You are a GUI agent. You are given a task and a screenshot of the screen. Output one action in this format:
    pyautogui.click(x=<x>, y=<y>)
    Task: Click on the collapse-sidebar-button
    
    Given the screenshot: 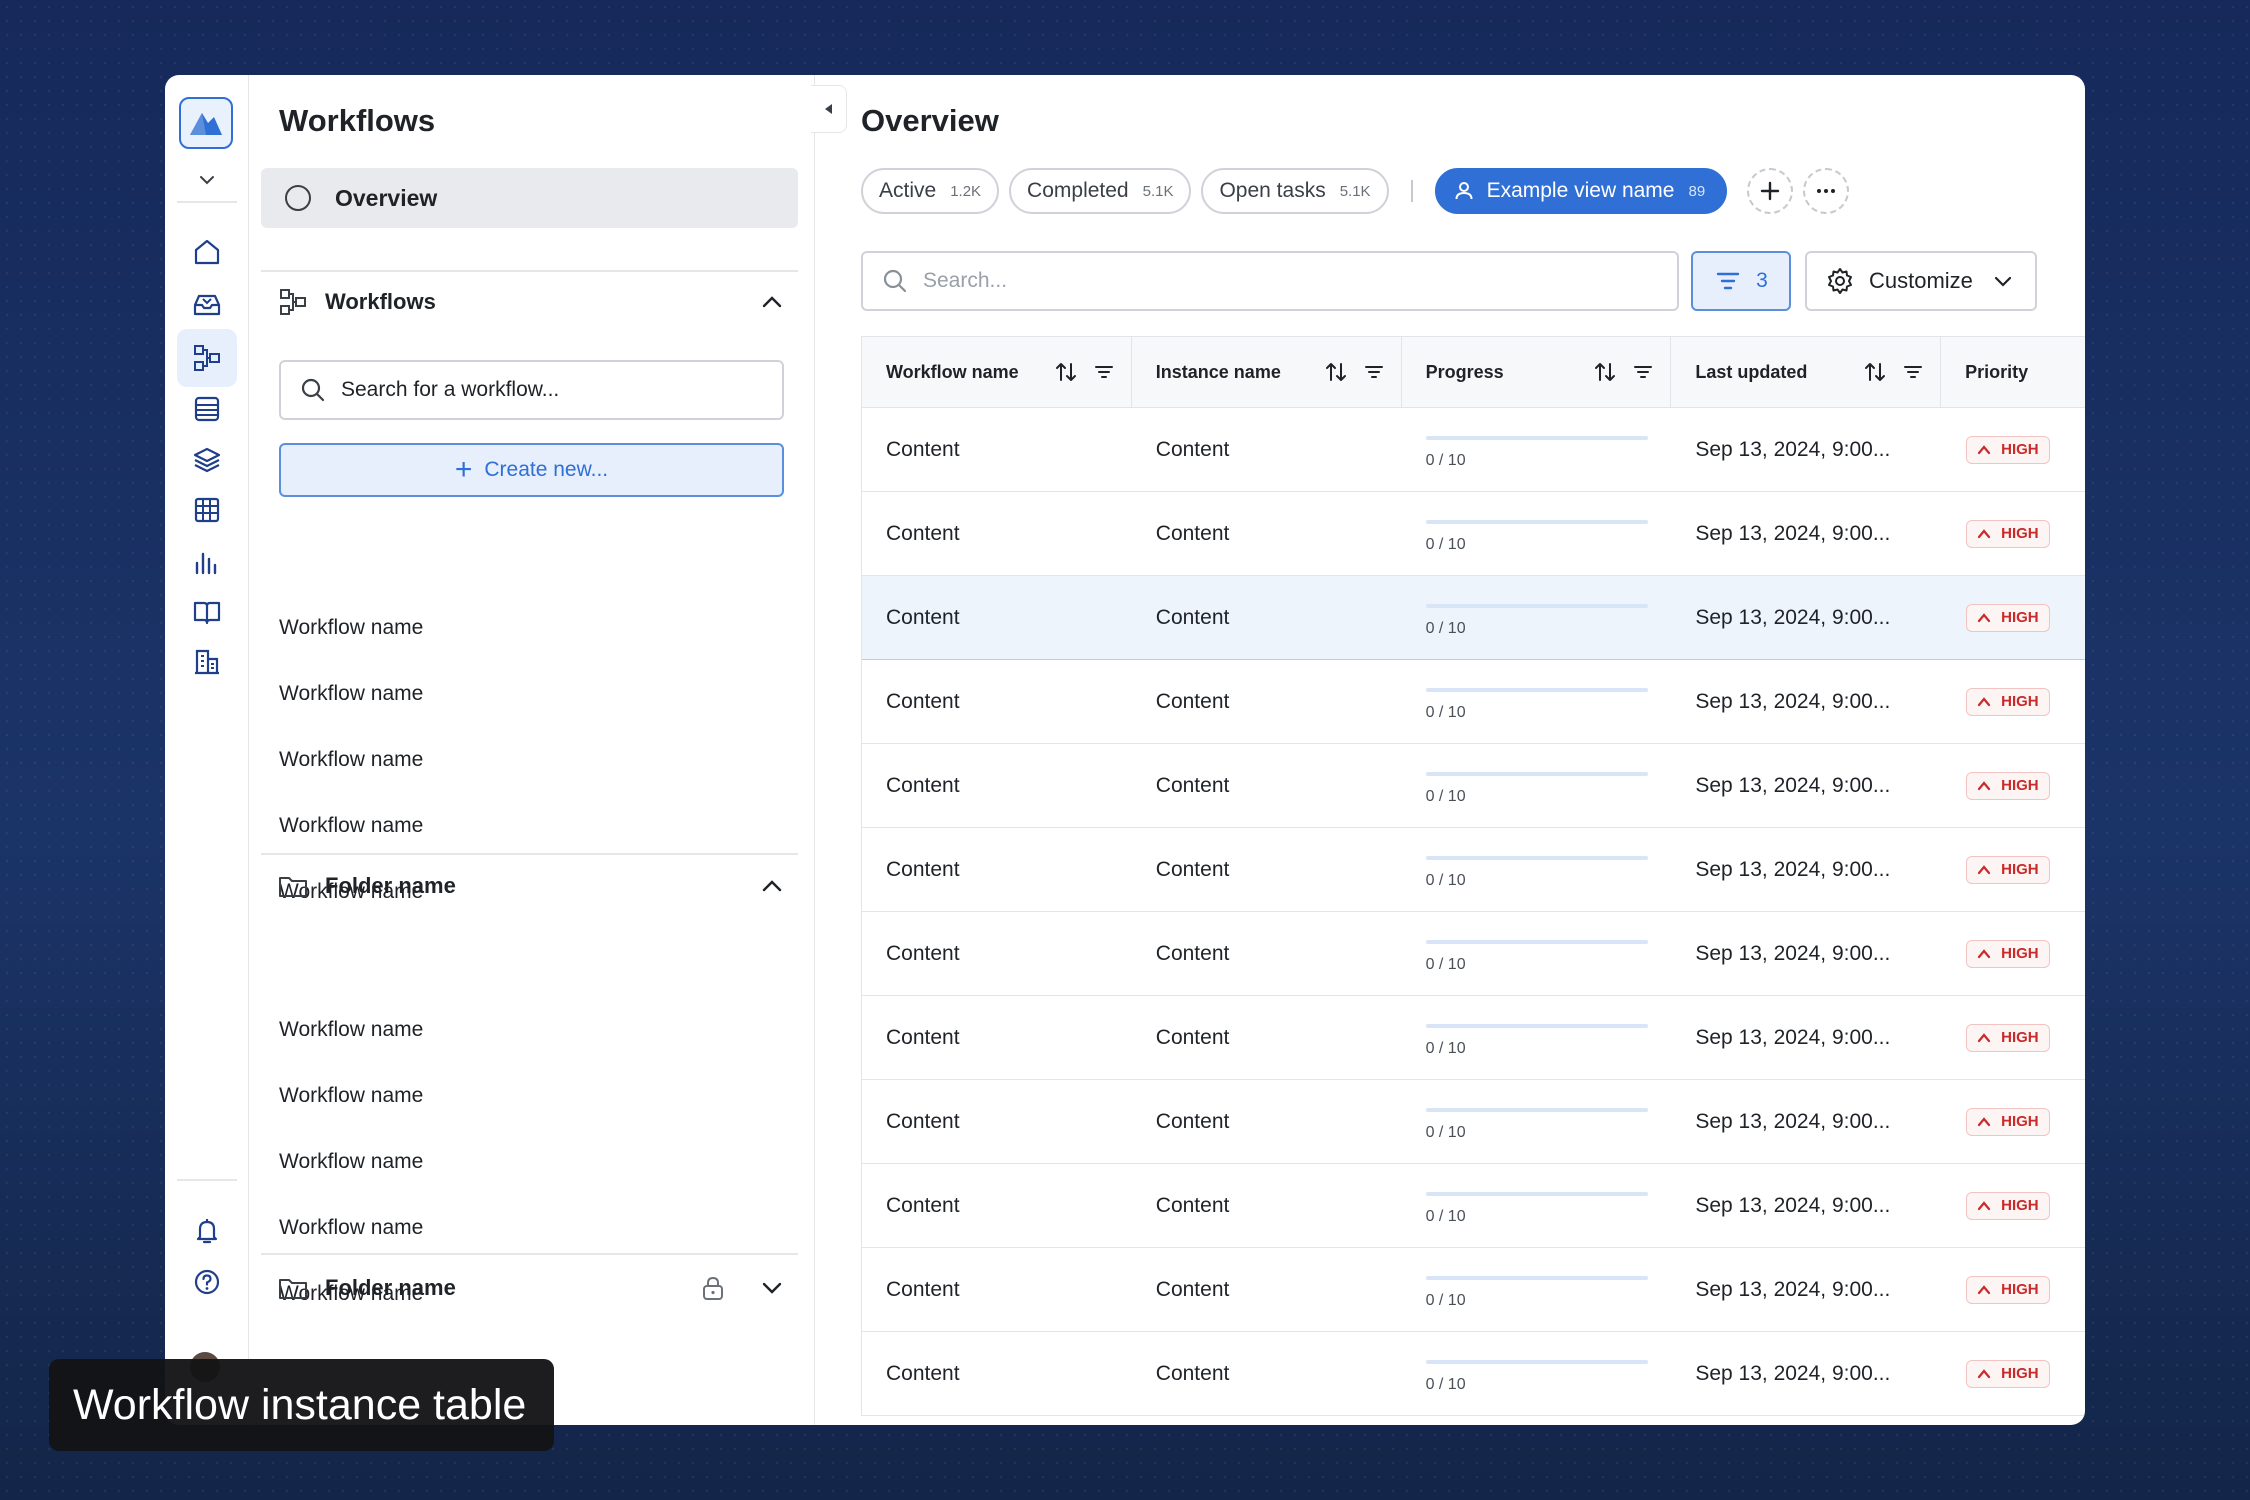 What is the action you would take?
    pyautogui.click(x=829, y=109)
    